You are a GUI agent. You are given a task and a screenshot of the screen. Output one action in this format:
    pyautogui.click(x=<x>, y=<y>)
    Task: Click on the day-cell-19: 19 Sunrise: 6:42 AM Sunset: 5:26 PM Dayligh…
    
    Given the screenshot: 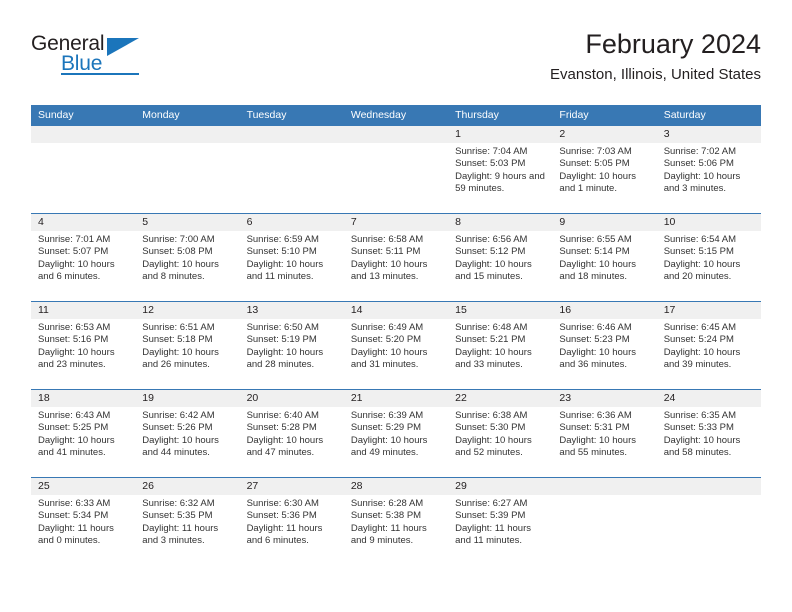 What is the action you would take?
    pyautogui.click(x=187, y=433)
    